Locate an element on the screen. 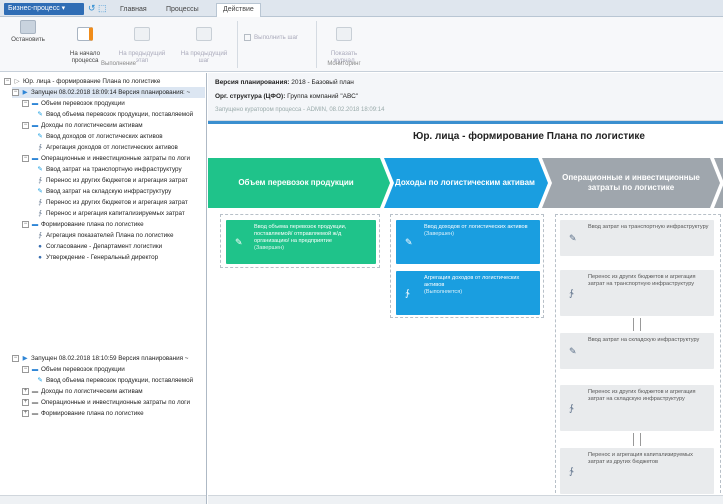 The width and height of the screenshot is (723, 504). tab-home: Главная is located at coordinates (133, 10).